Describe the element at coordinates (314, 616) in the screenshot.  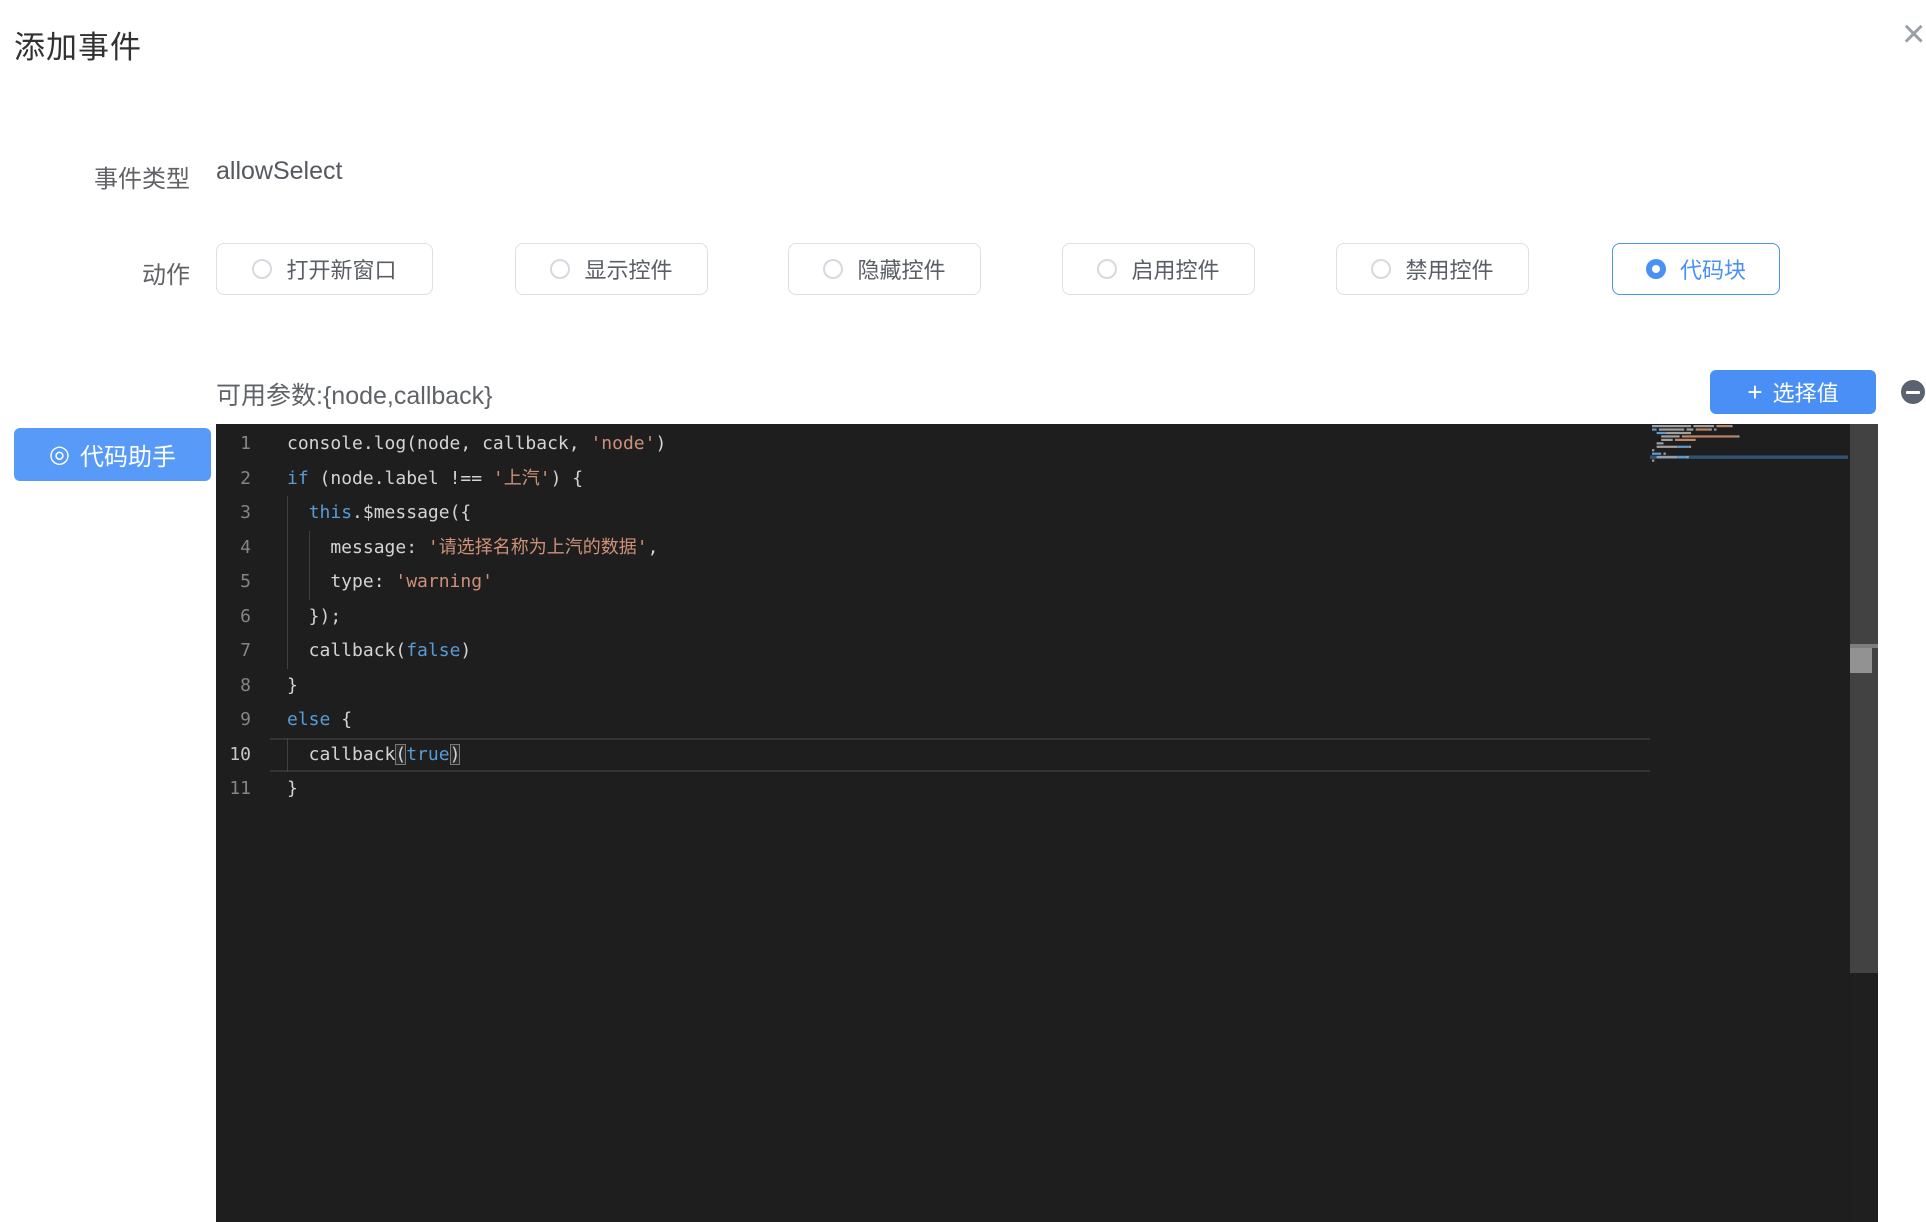
I see `code-line: });` at that location.